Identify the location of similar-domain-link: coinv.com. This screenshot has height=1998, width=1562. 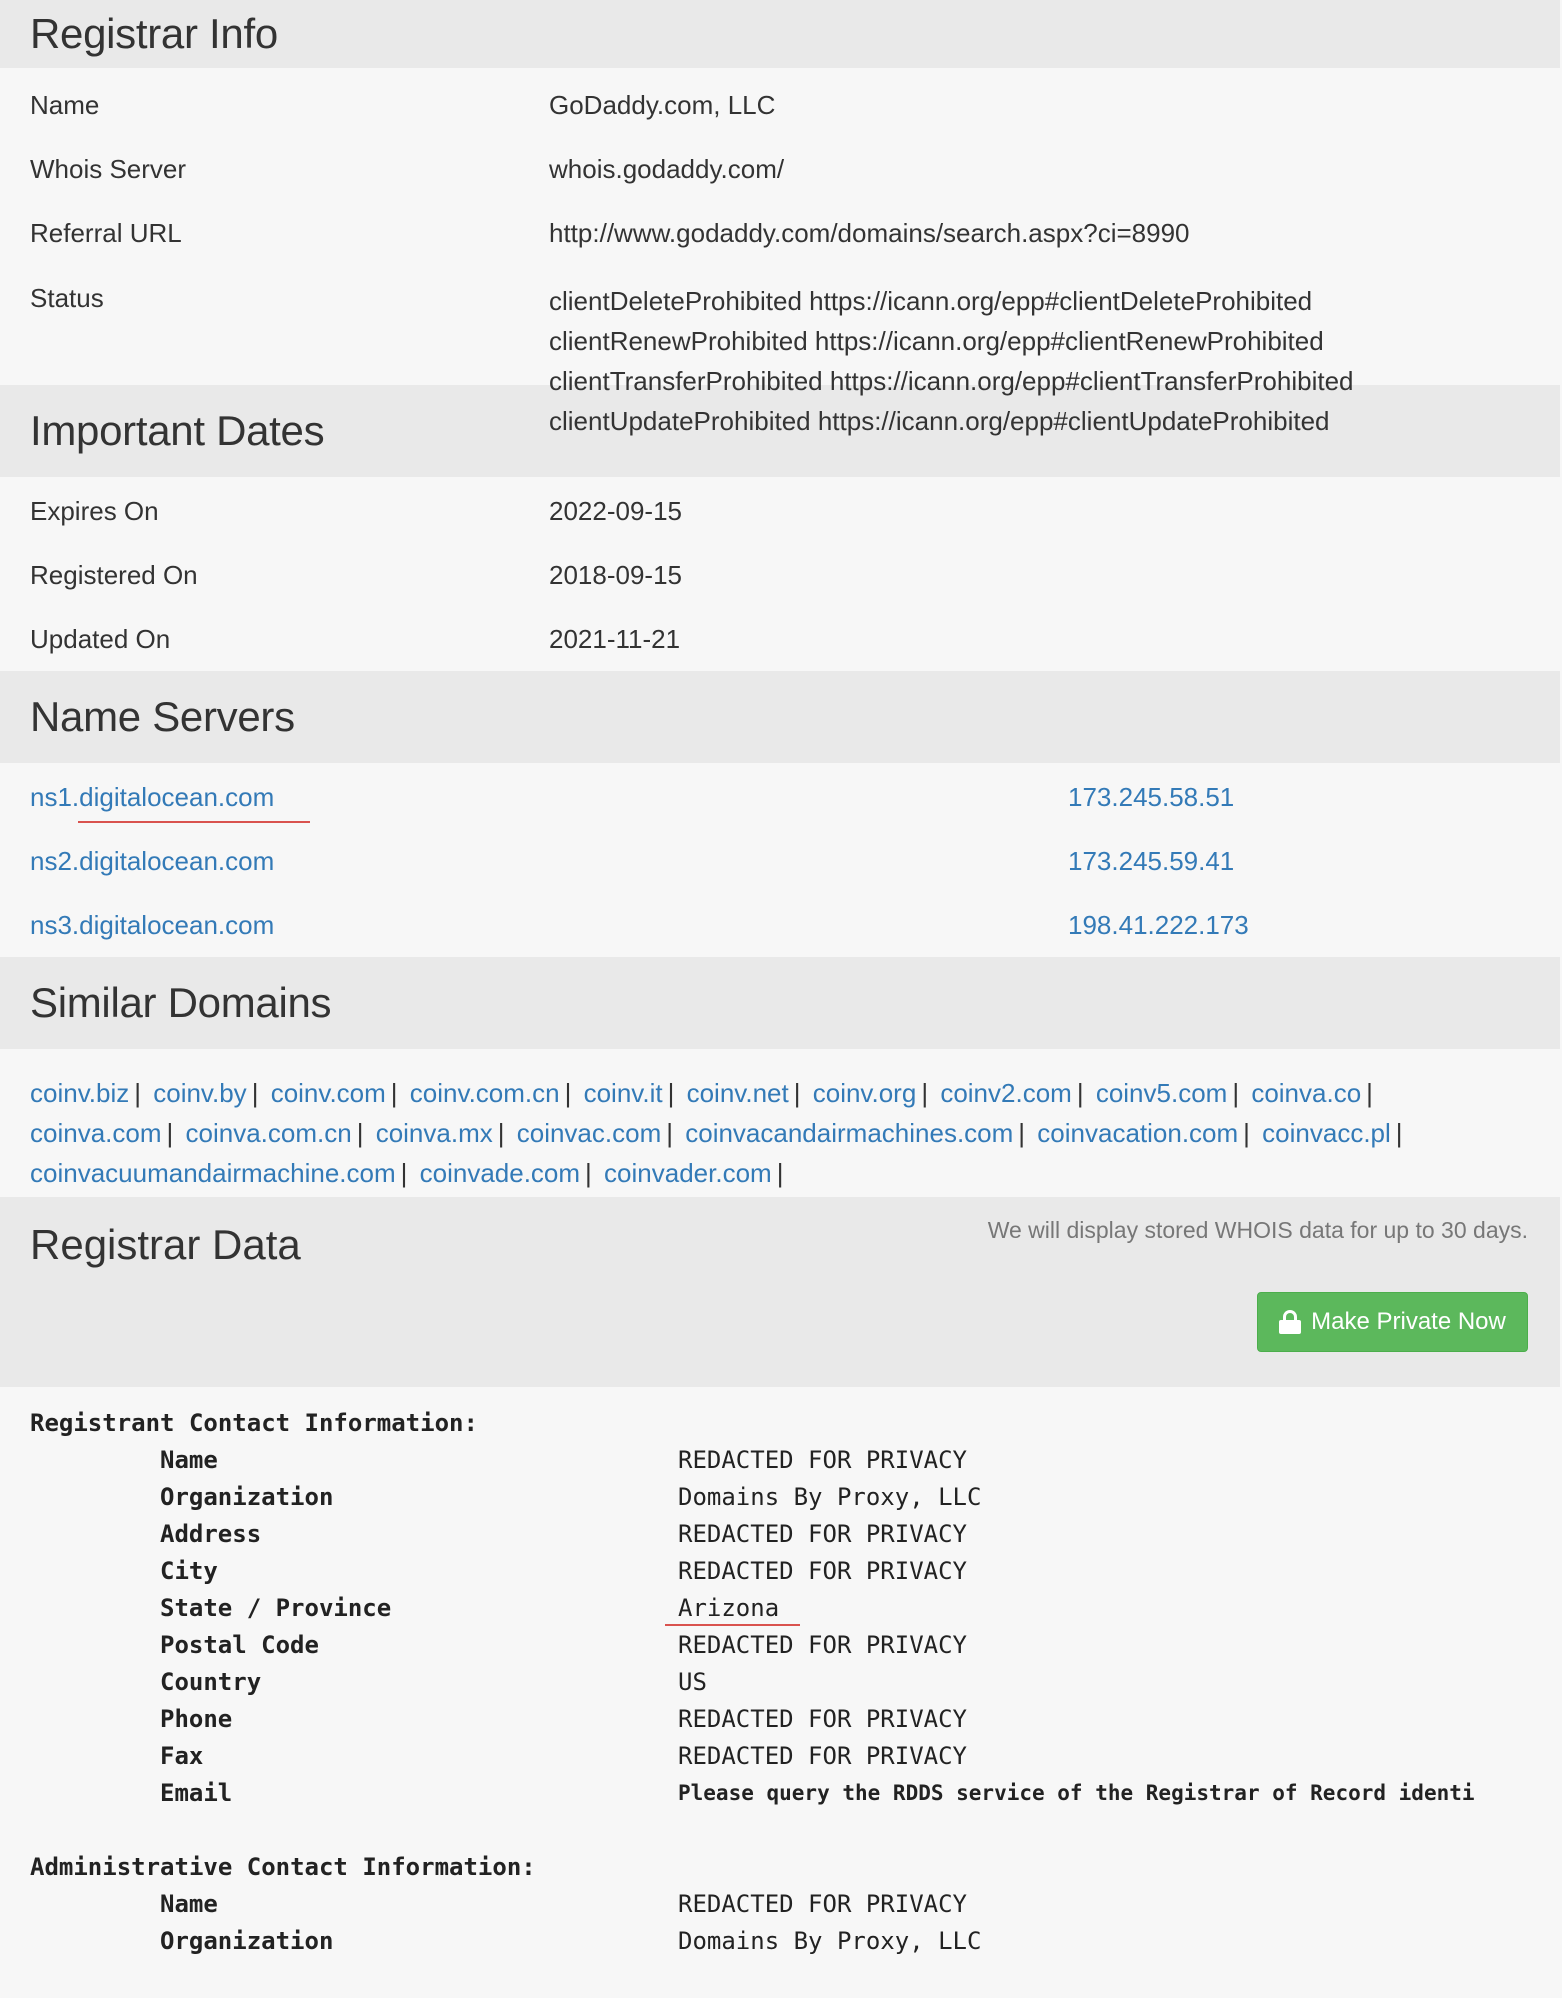
(328, 1093).